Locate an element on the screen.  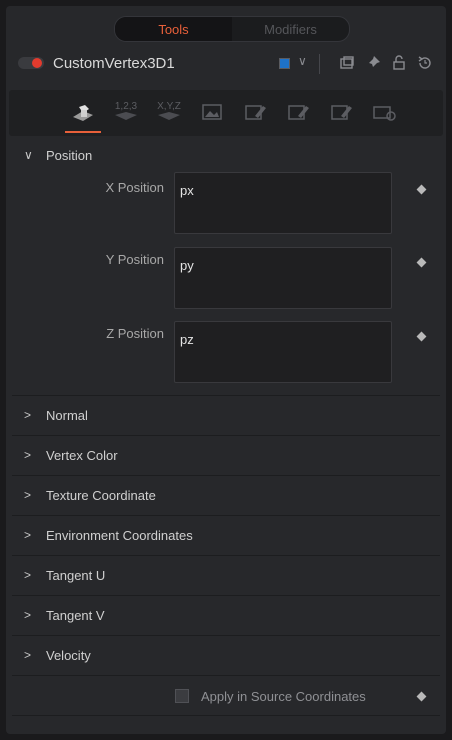
tool-color-swatch is located at coordinates (284, 63).